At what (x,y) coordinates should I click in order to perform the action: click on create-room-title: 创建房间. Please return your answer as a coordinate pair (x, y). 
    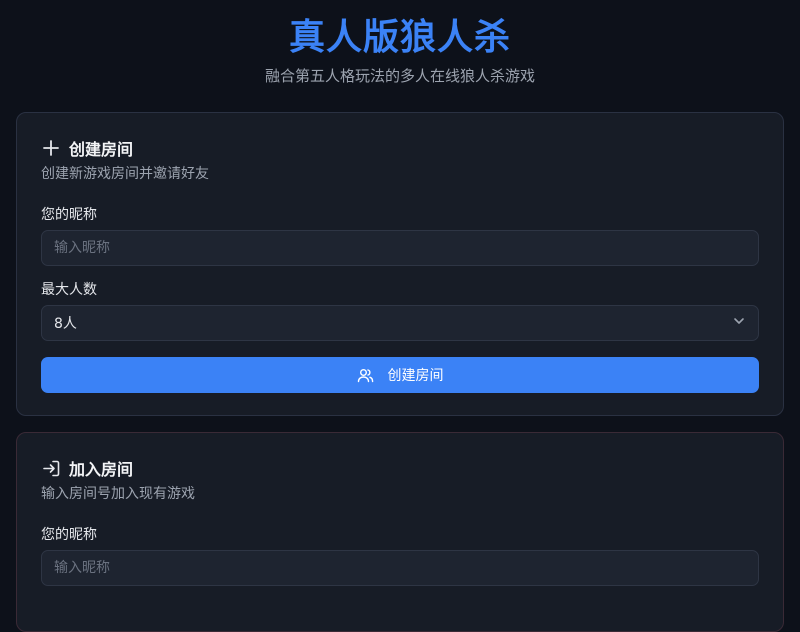
    Looking at the image, I should click on (101, 149).